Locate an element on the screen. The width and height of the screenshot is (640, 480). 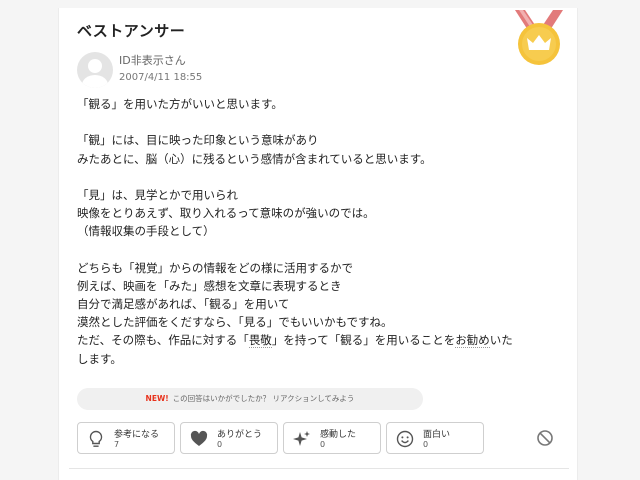
new-badge: NEW! is located at coordinates (157, 398).